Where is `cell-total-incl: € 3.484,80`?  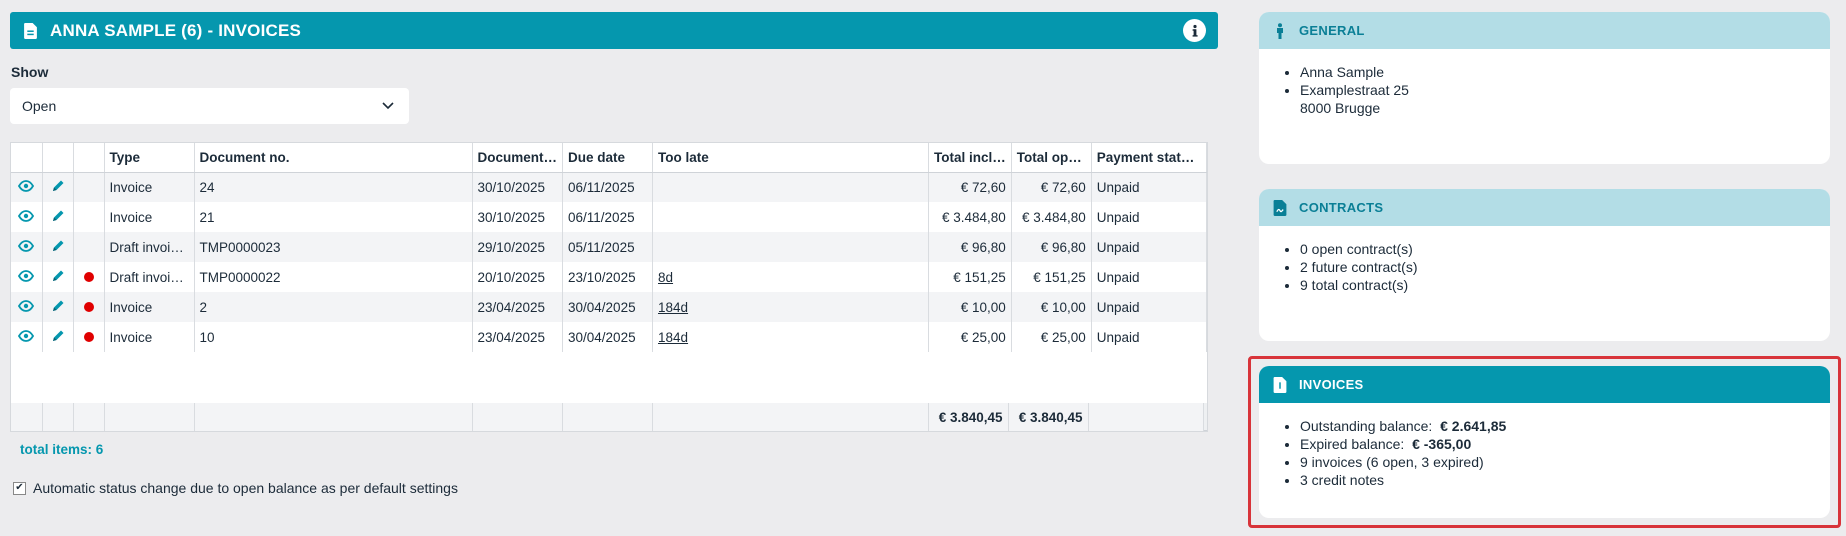 cell-total-incl: € 3.484,80 is located at coordinates (970, 217).